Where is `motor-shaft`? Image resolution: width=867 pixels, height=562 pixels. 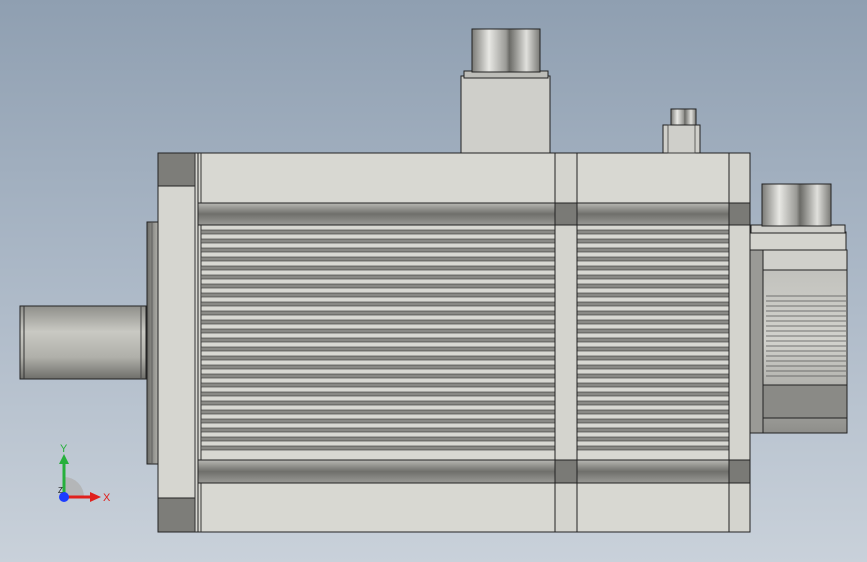
motor-shaft is located at coordinates (83, 342).